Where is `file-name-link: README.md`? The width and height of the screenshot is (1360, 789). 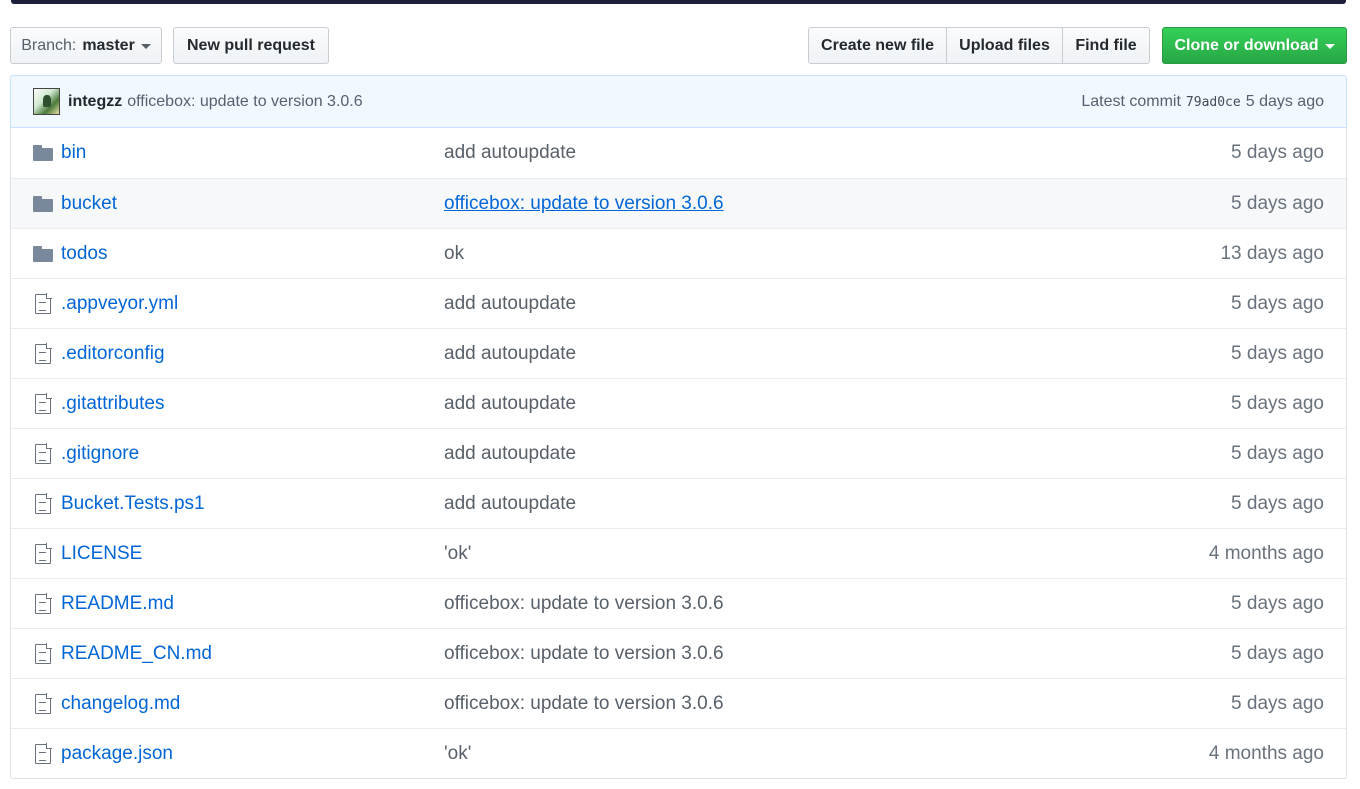 file-name-link: README.md is located at coordinates (117, 604).